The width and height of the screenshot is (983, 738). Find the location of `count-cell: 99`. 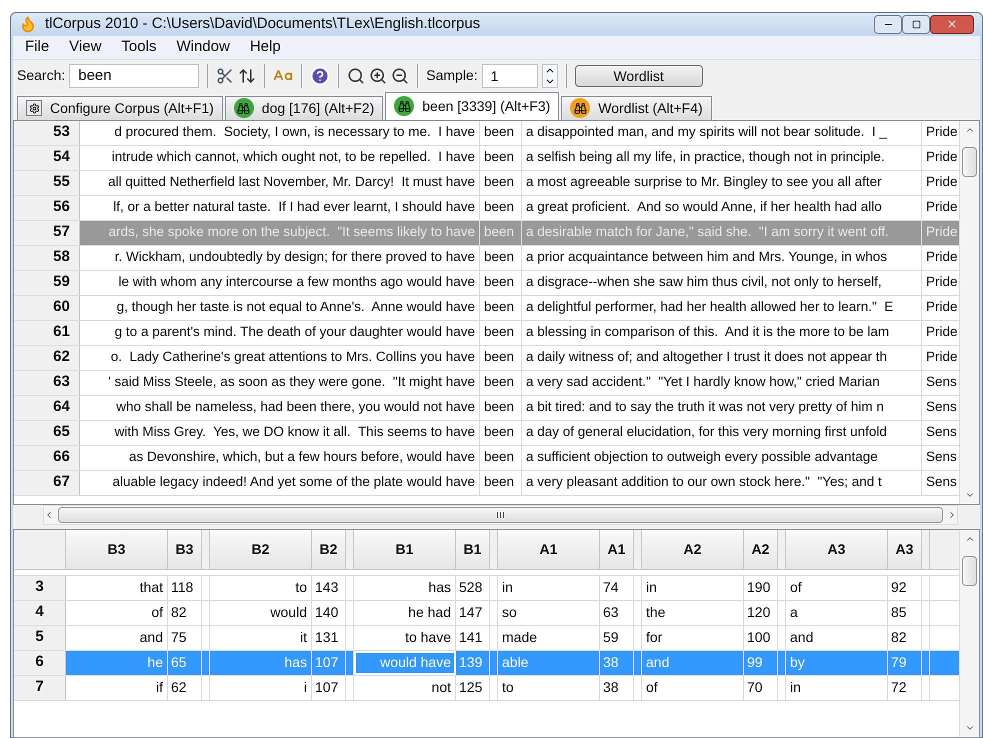

count-cell: 99 is located at coordinates (761, 662).